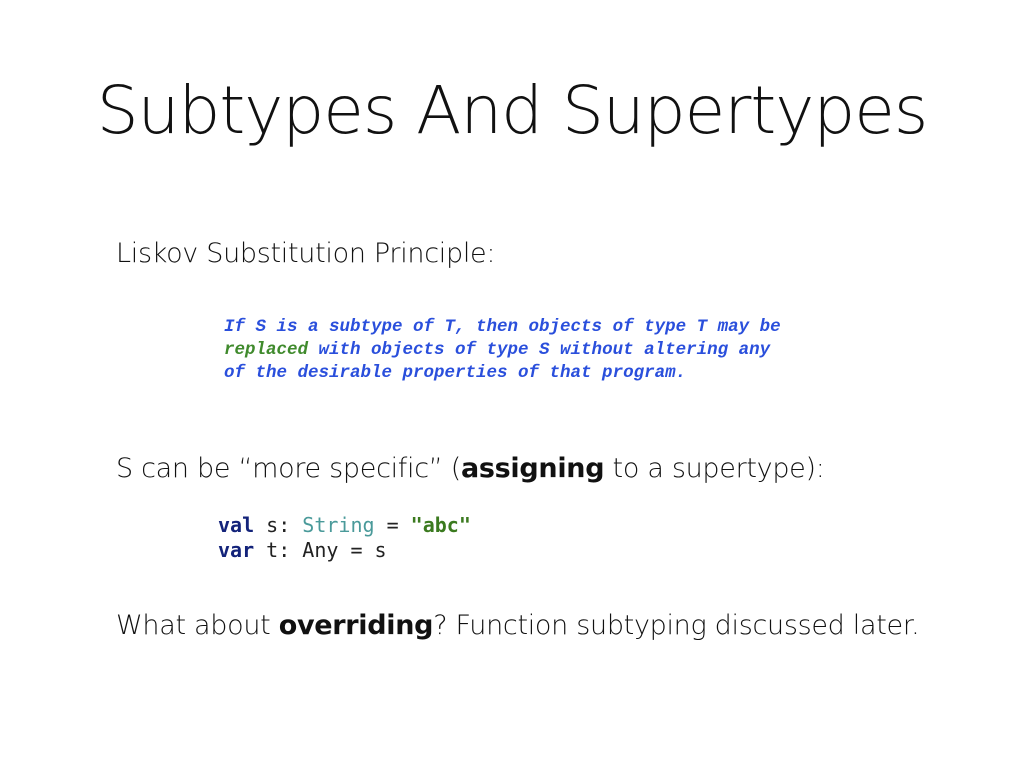 The image size is (1024, 768). Describe the element at coordinates (714, 468) in the screenshot. I see `more-specific-after: to a supertype):` at that location.